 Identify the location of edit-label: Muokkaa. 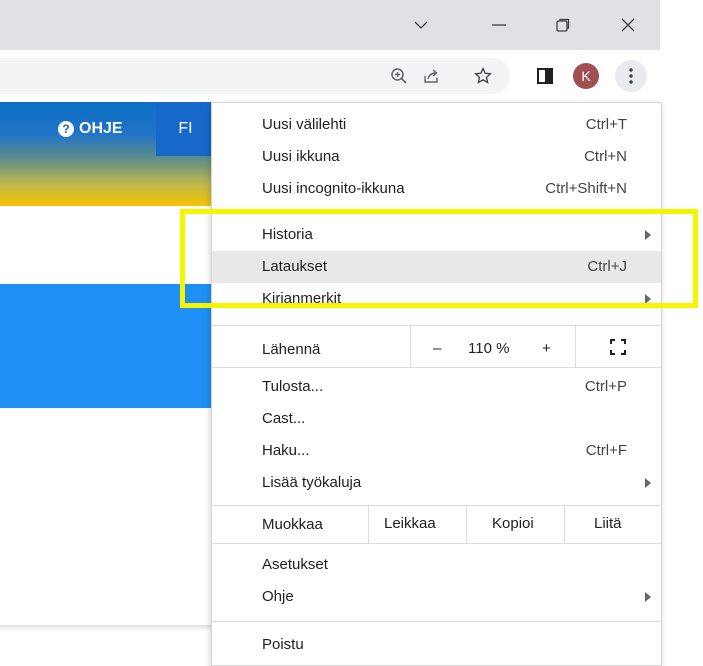
(292, 524).